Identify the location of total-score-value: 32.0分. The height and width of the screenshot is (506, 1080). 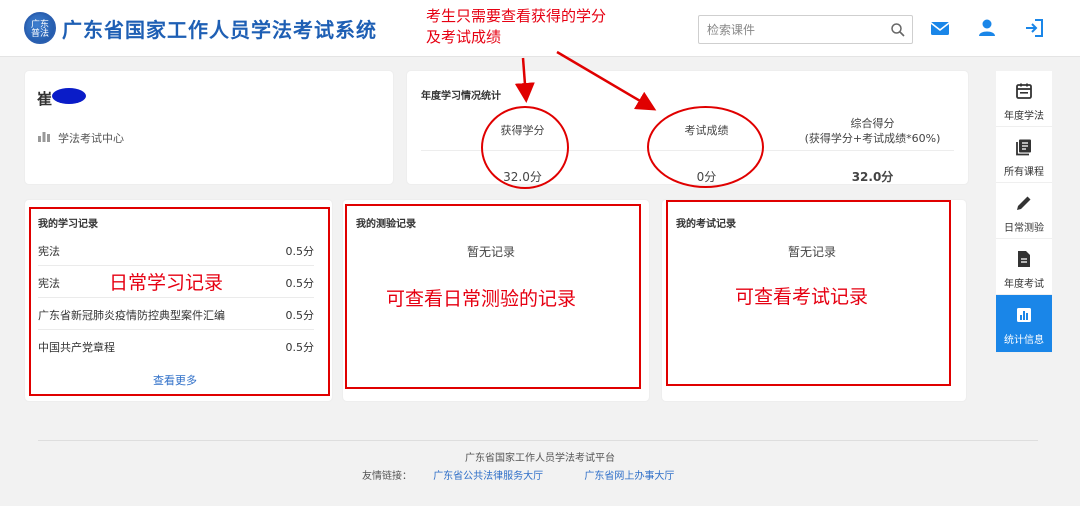
(872, 177).